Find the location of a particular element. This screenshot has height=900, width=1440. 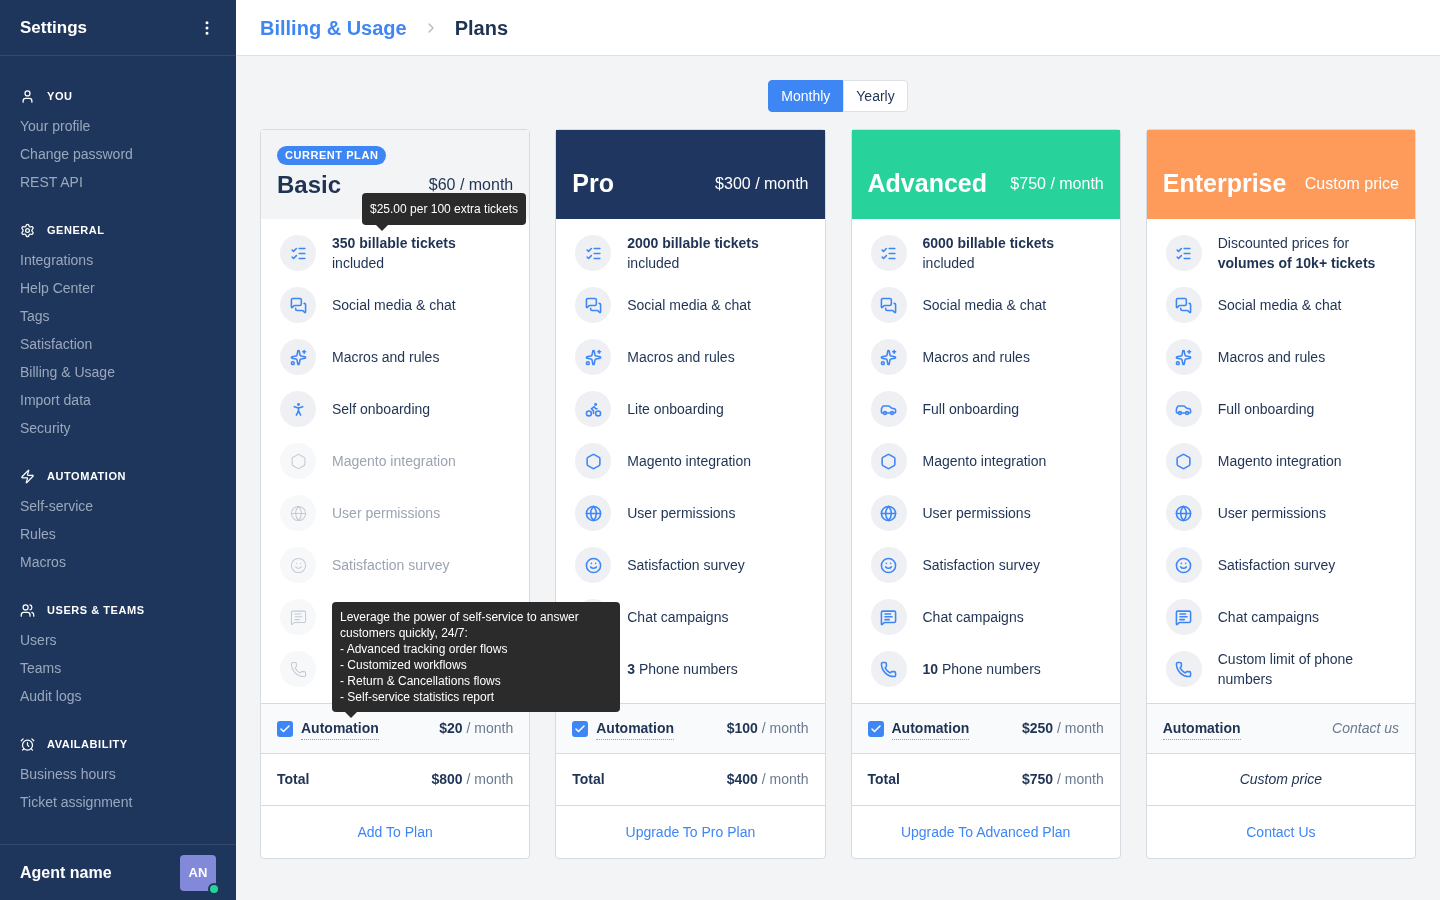

addon-price: $250 / month is located at coordinates (1063, 728).